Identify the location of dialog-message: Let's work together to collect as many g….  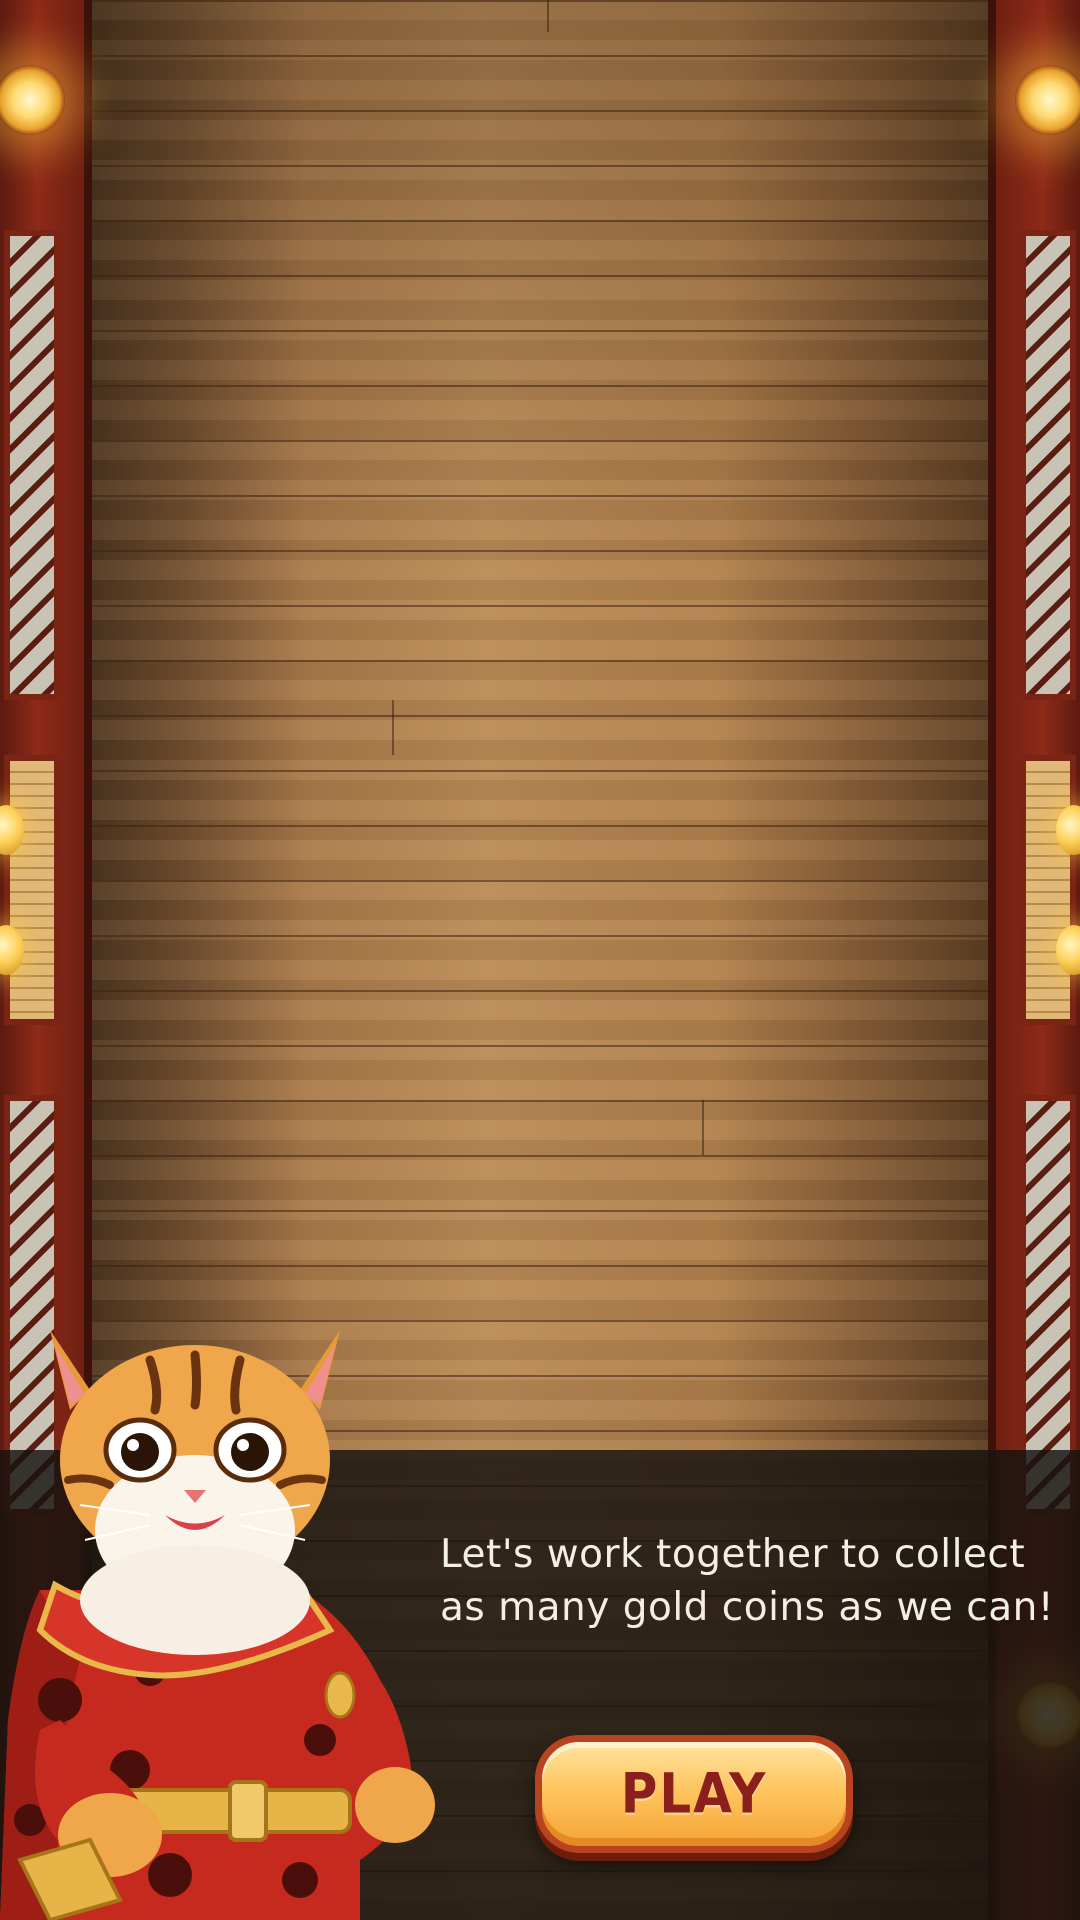
(747, 1581).